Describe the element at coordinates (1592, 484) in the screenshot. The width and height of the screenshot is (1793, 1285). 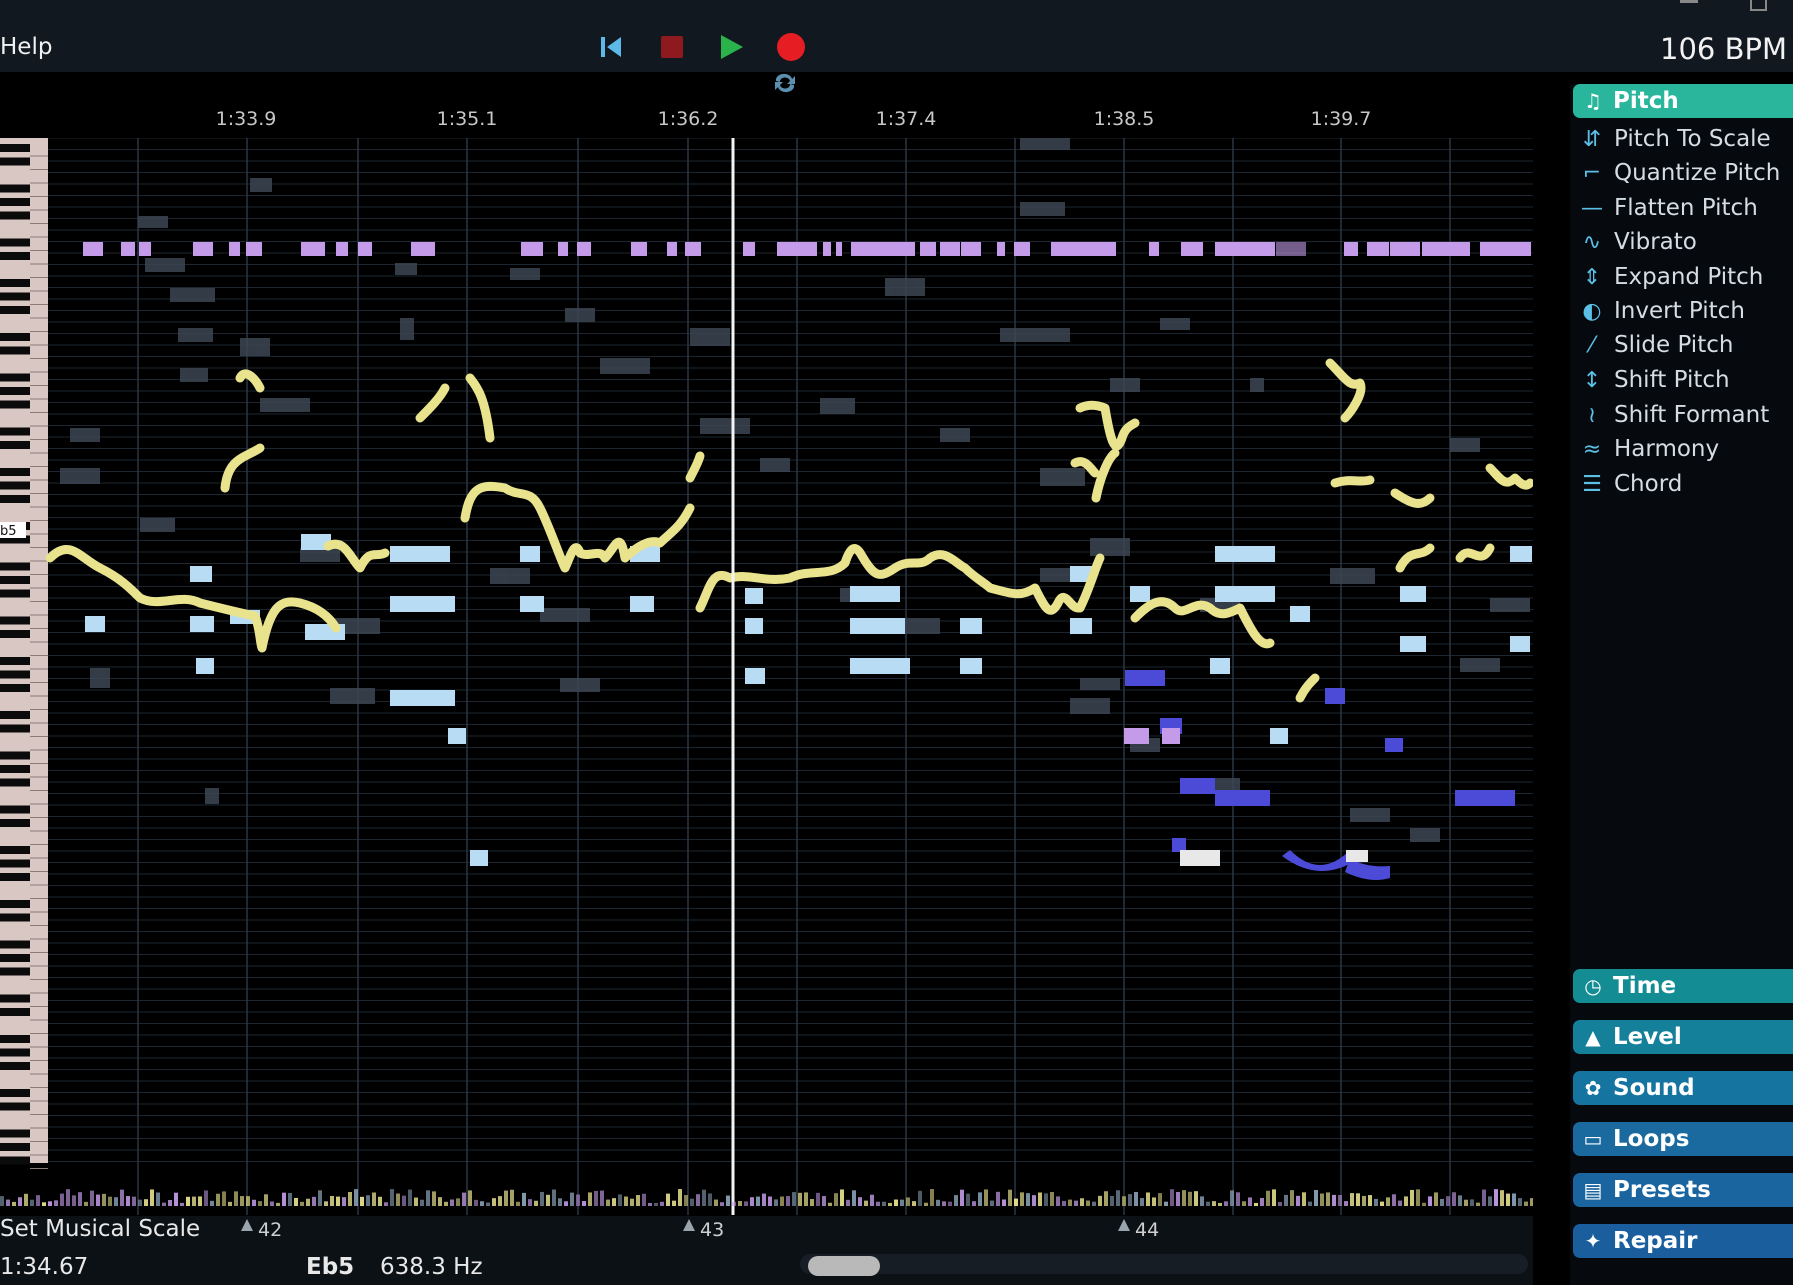
I see `chord-icon: ☰` at that location.